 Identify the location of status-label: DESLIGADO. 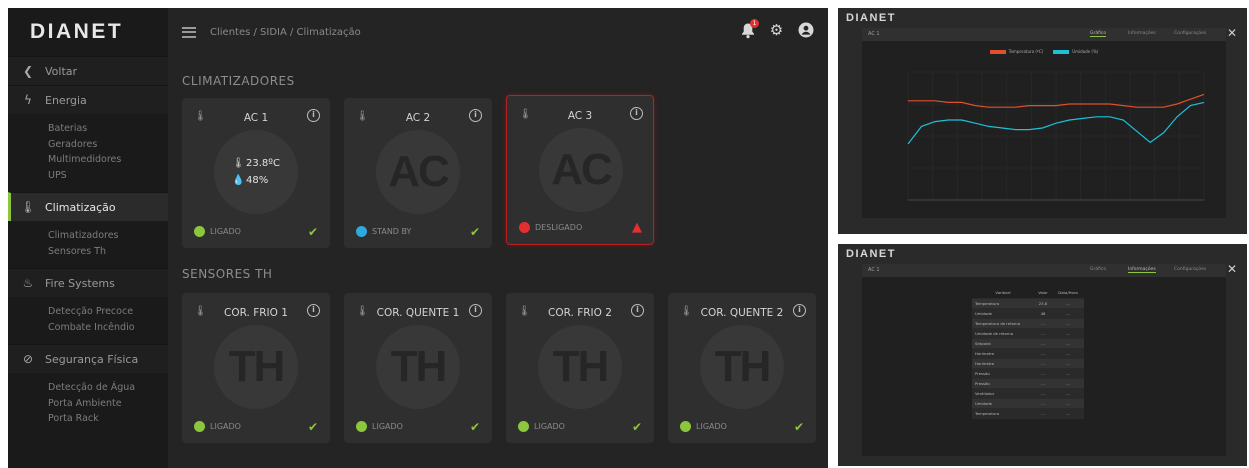
(559, 227).